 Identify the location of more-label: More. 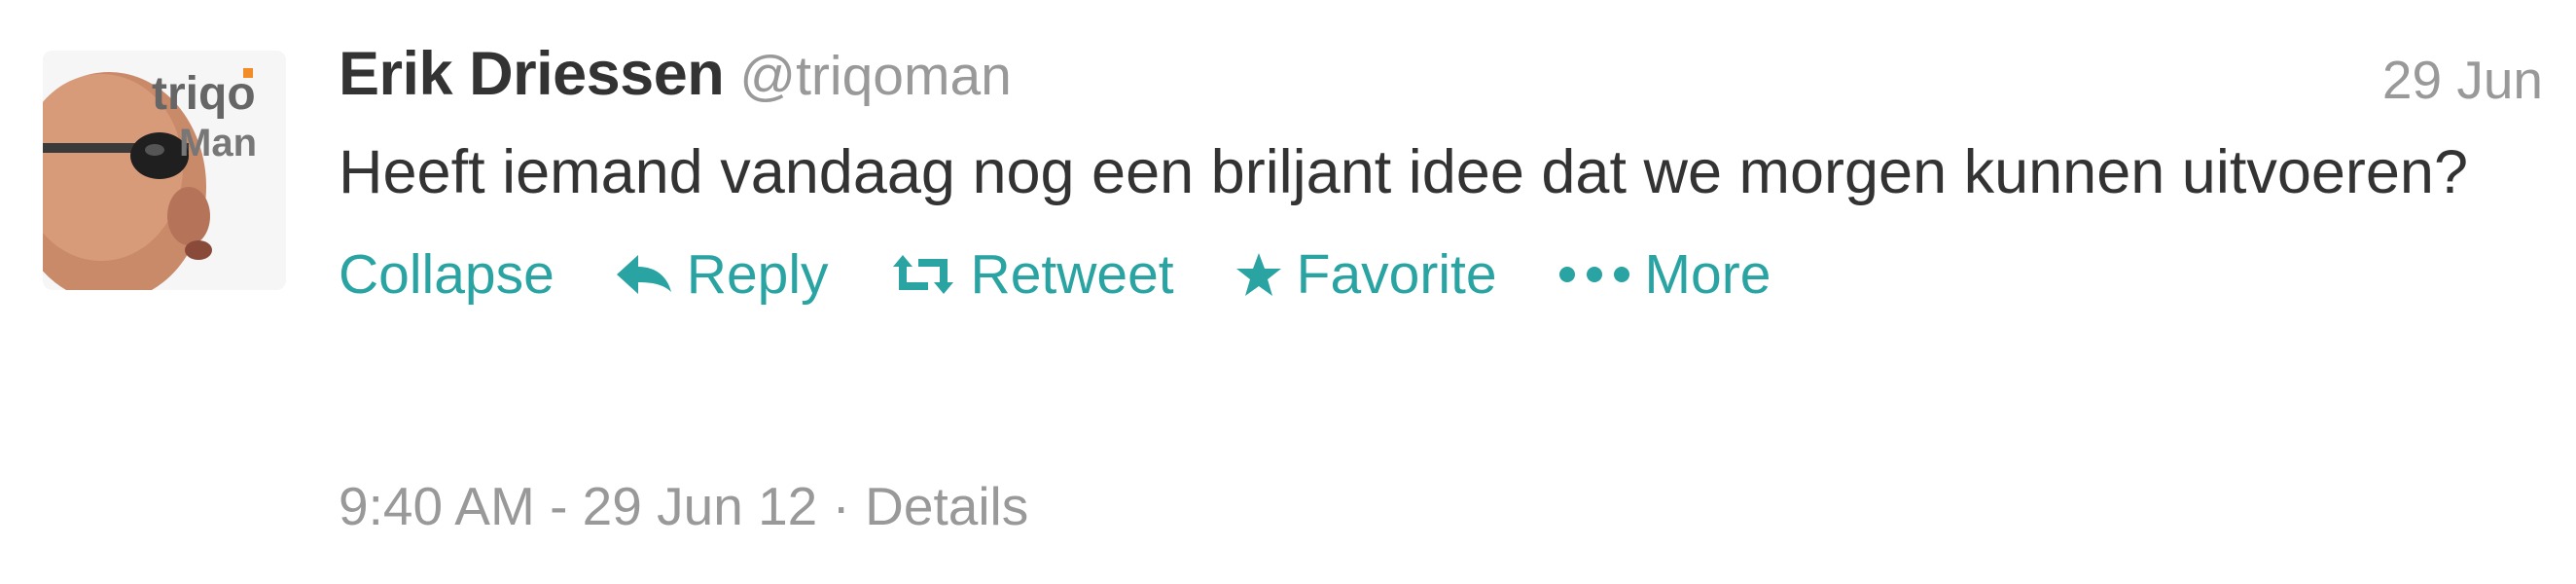
(1707, 275).